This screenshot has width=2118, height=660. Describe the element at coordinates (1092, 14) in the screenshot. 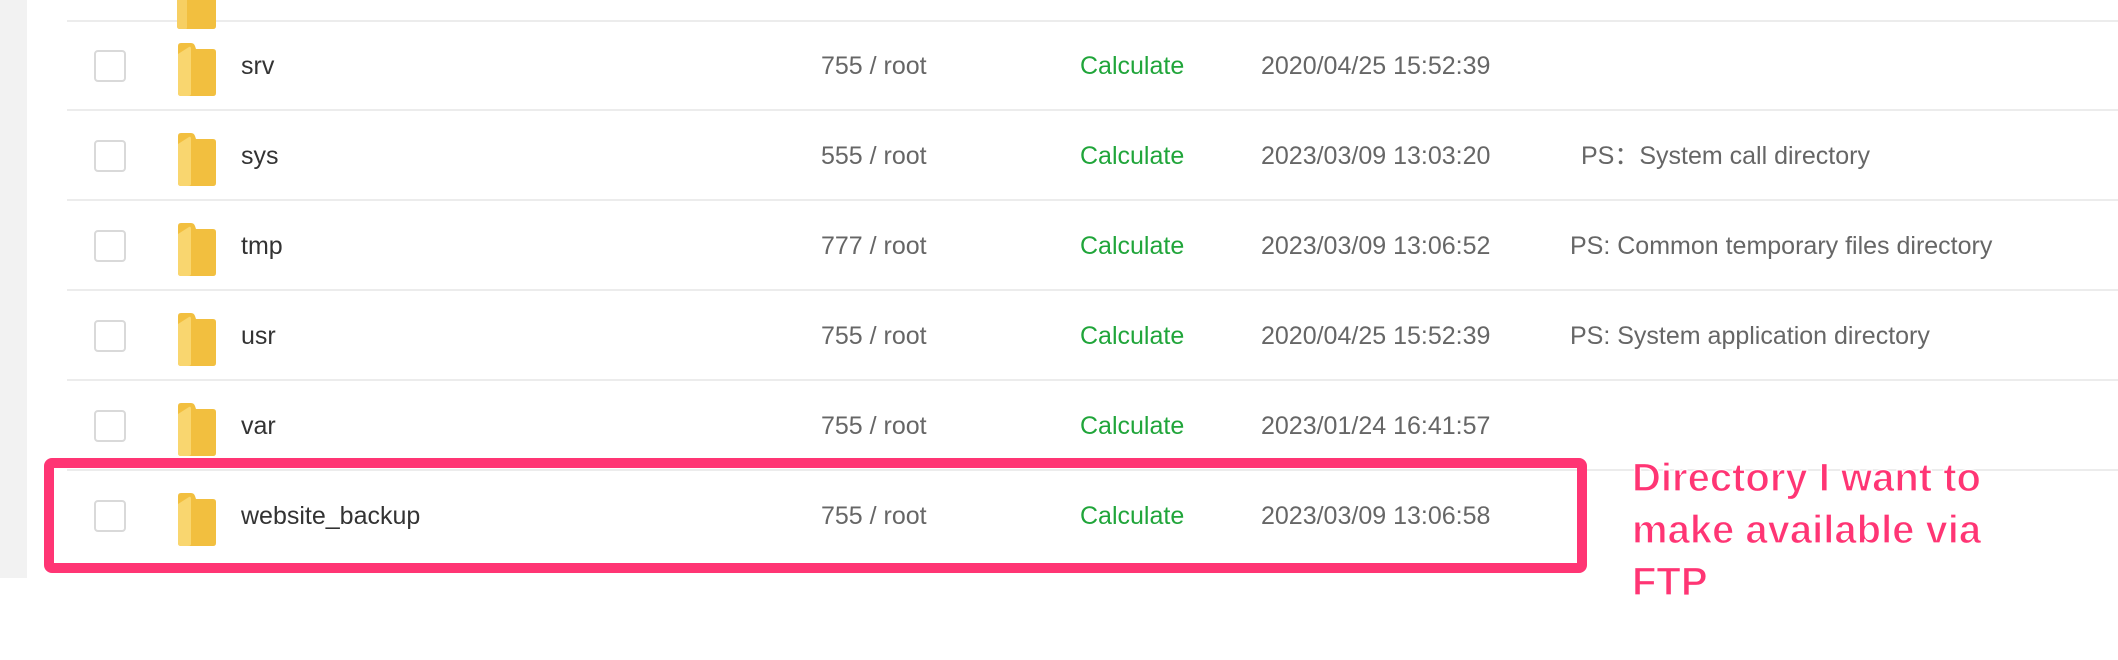

I see `table-row-partial` at that location.